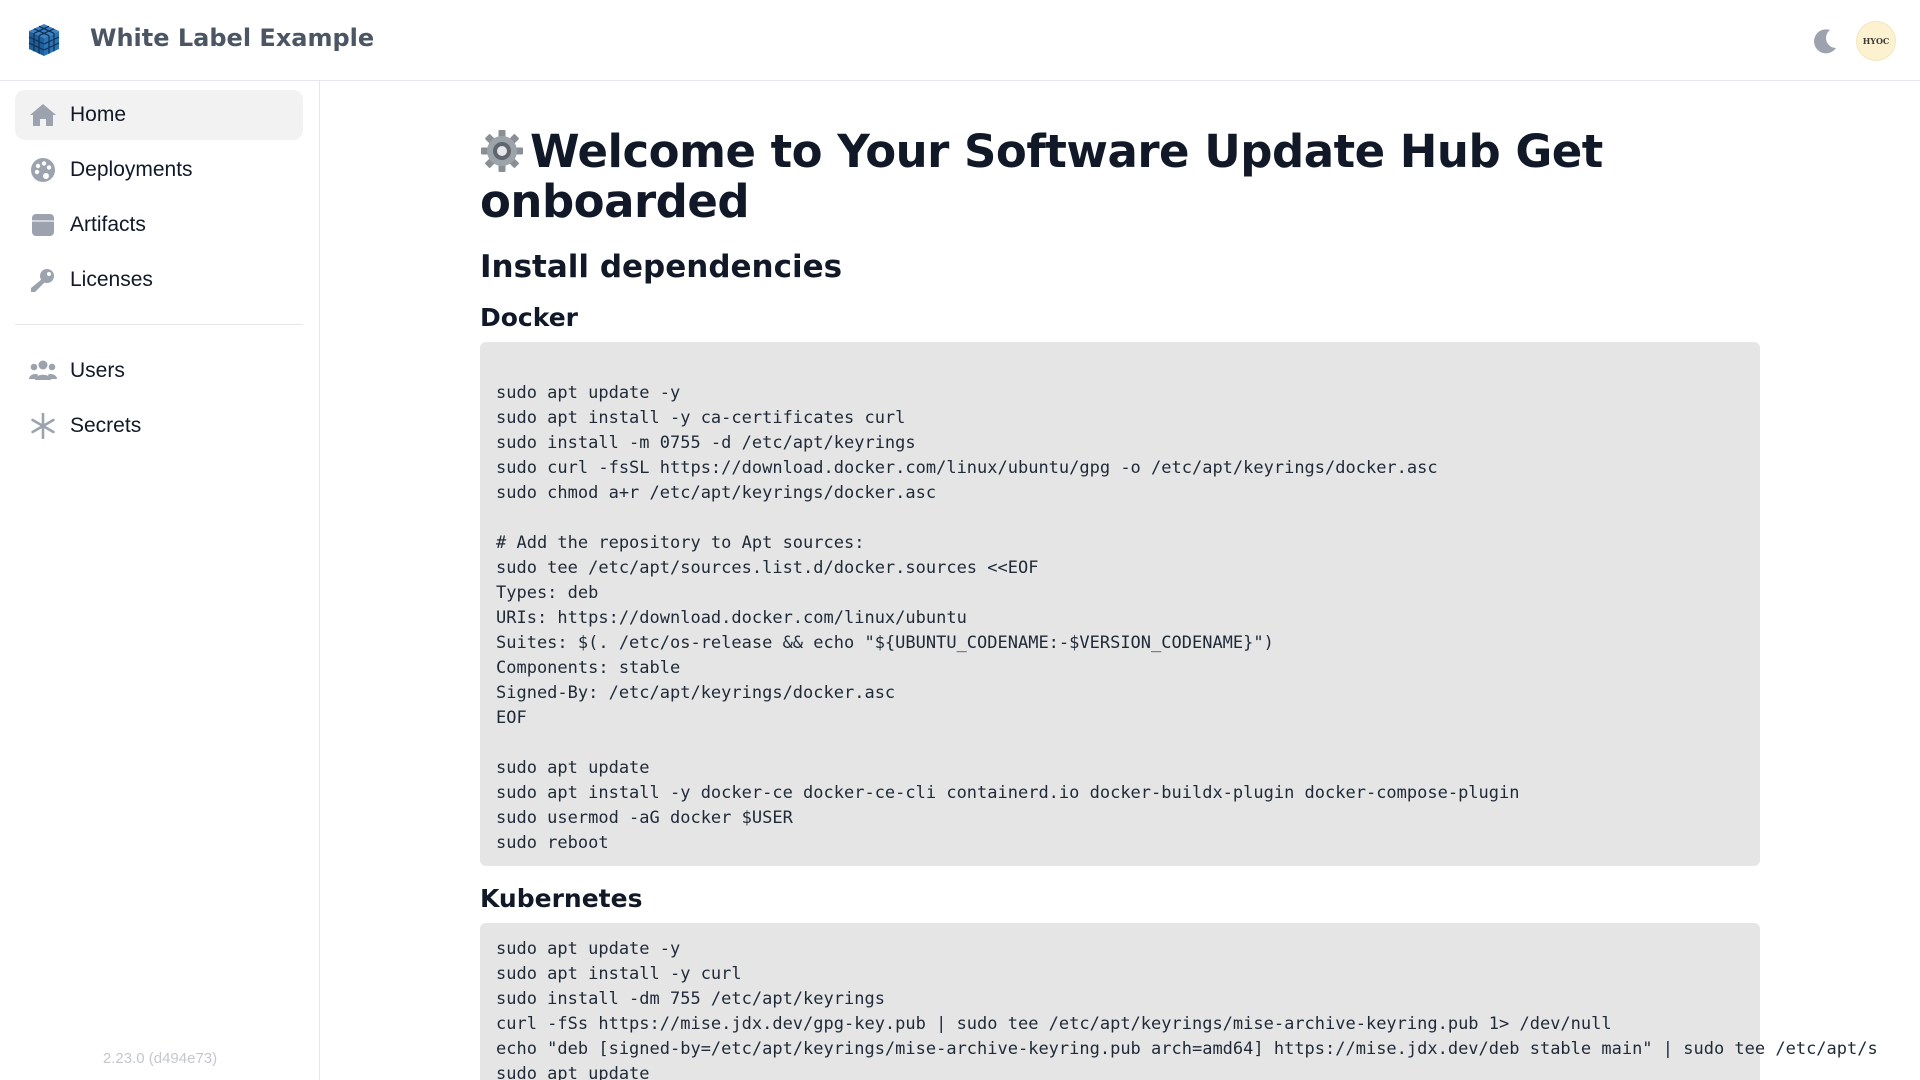 The height and width of the screenshot is (1080, 1920). I want to click on code-line: sudo apt install -y curl, so click(619, 974).